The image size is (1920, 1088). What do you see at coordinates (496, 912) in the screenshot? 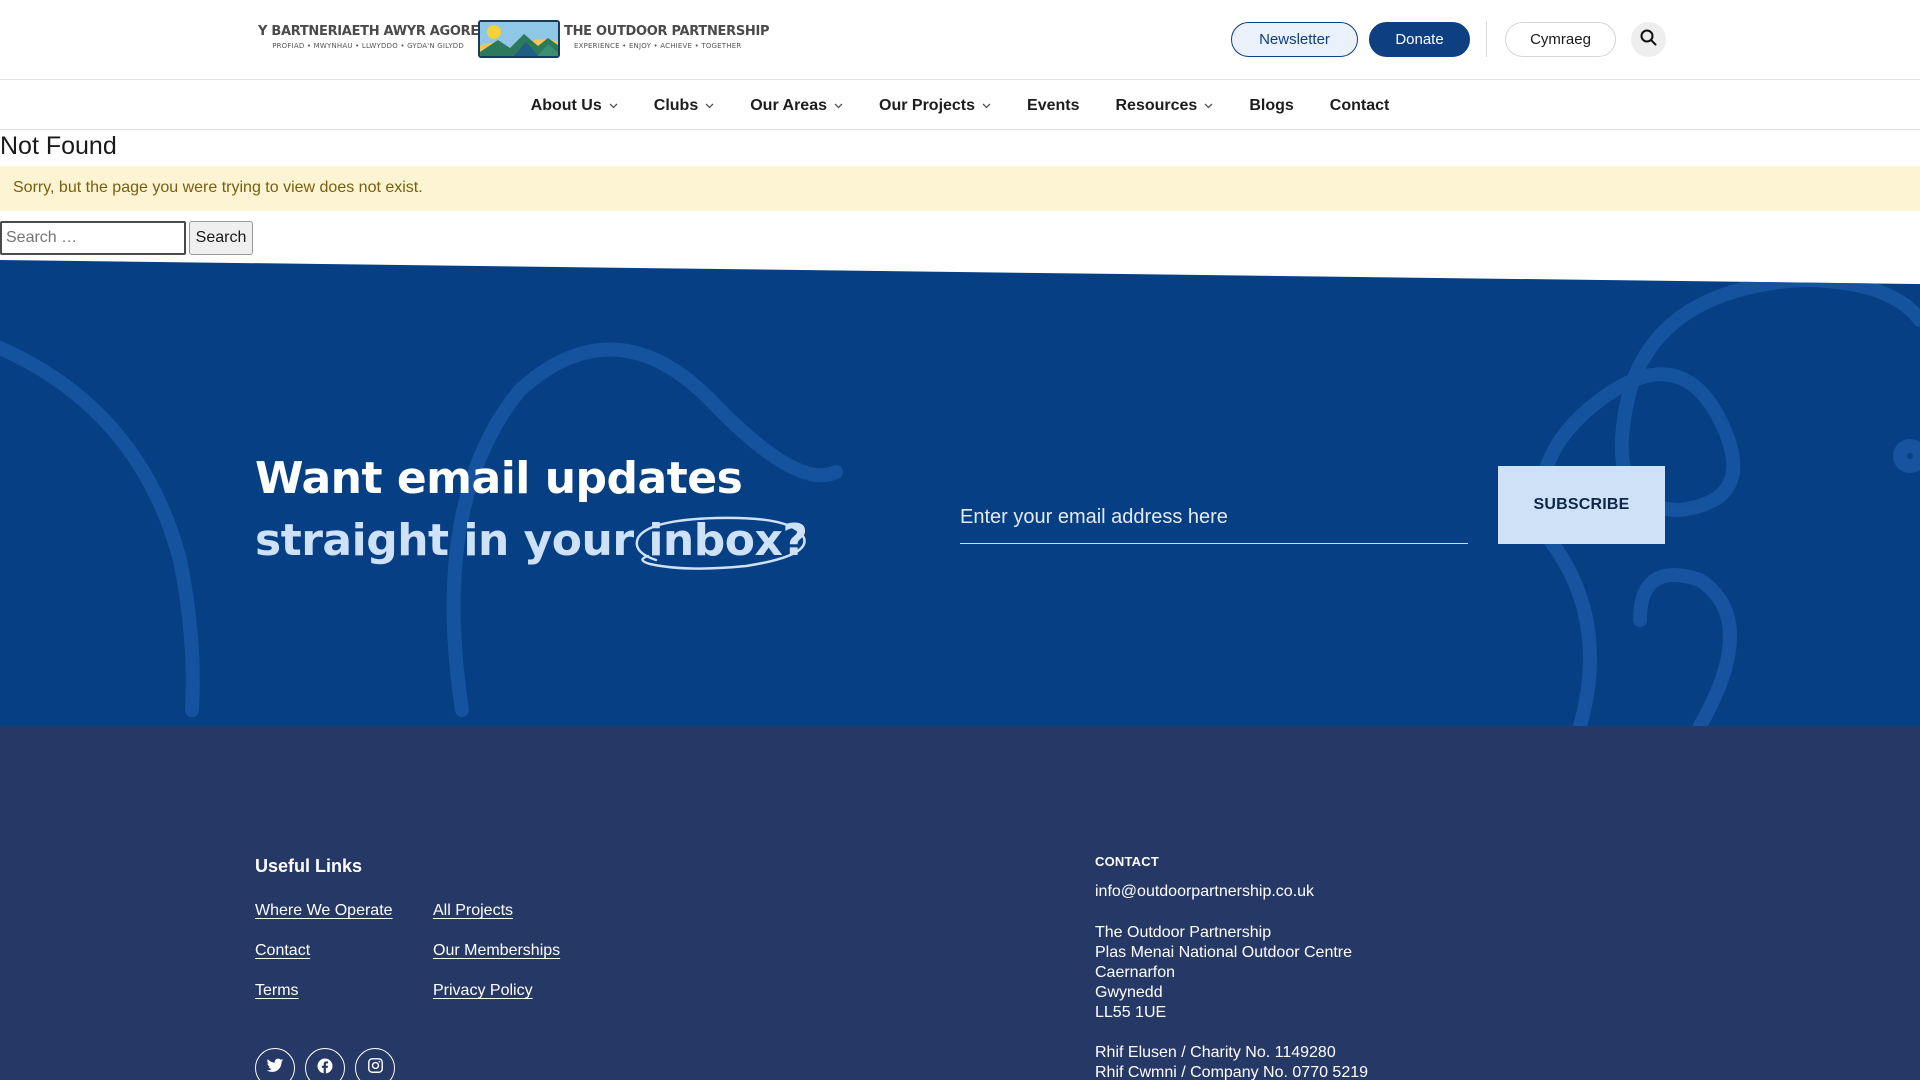
I see `footer-link-all-projects: All Projects` at bounding box center [496, 912].